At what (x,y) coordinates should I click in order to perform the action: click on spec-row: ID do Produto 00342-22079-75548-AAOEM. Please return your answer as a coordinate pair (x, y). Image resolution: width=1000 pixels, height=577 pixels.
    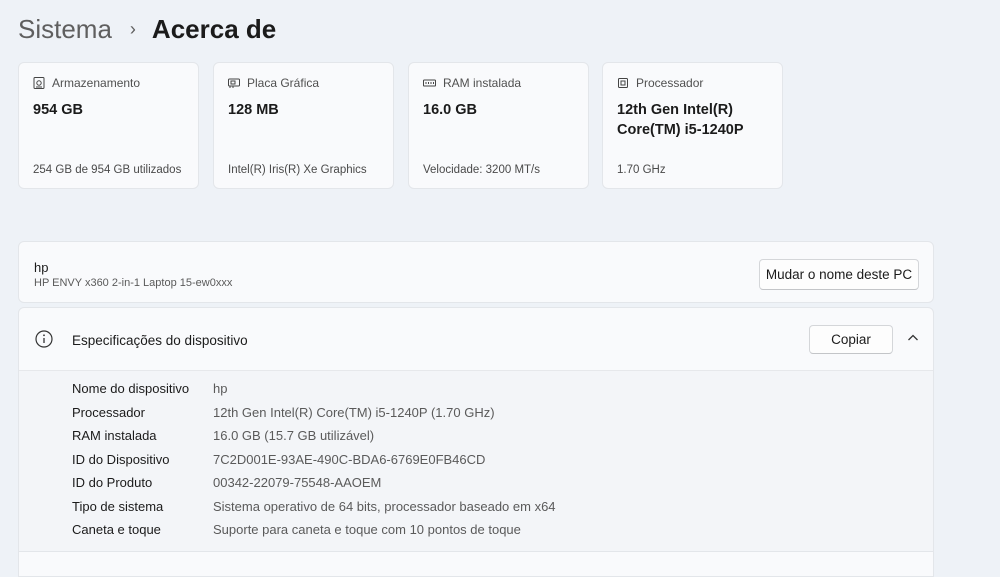
    Looking at the image, I should click on (226, 482).